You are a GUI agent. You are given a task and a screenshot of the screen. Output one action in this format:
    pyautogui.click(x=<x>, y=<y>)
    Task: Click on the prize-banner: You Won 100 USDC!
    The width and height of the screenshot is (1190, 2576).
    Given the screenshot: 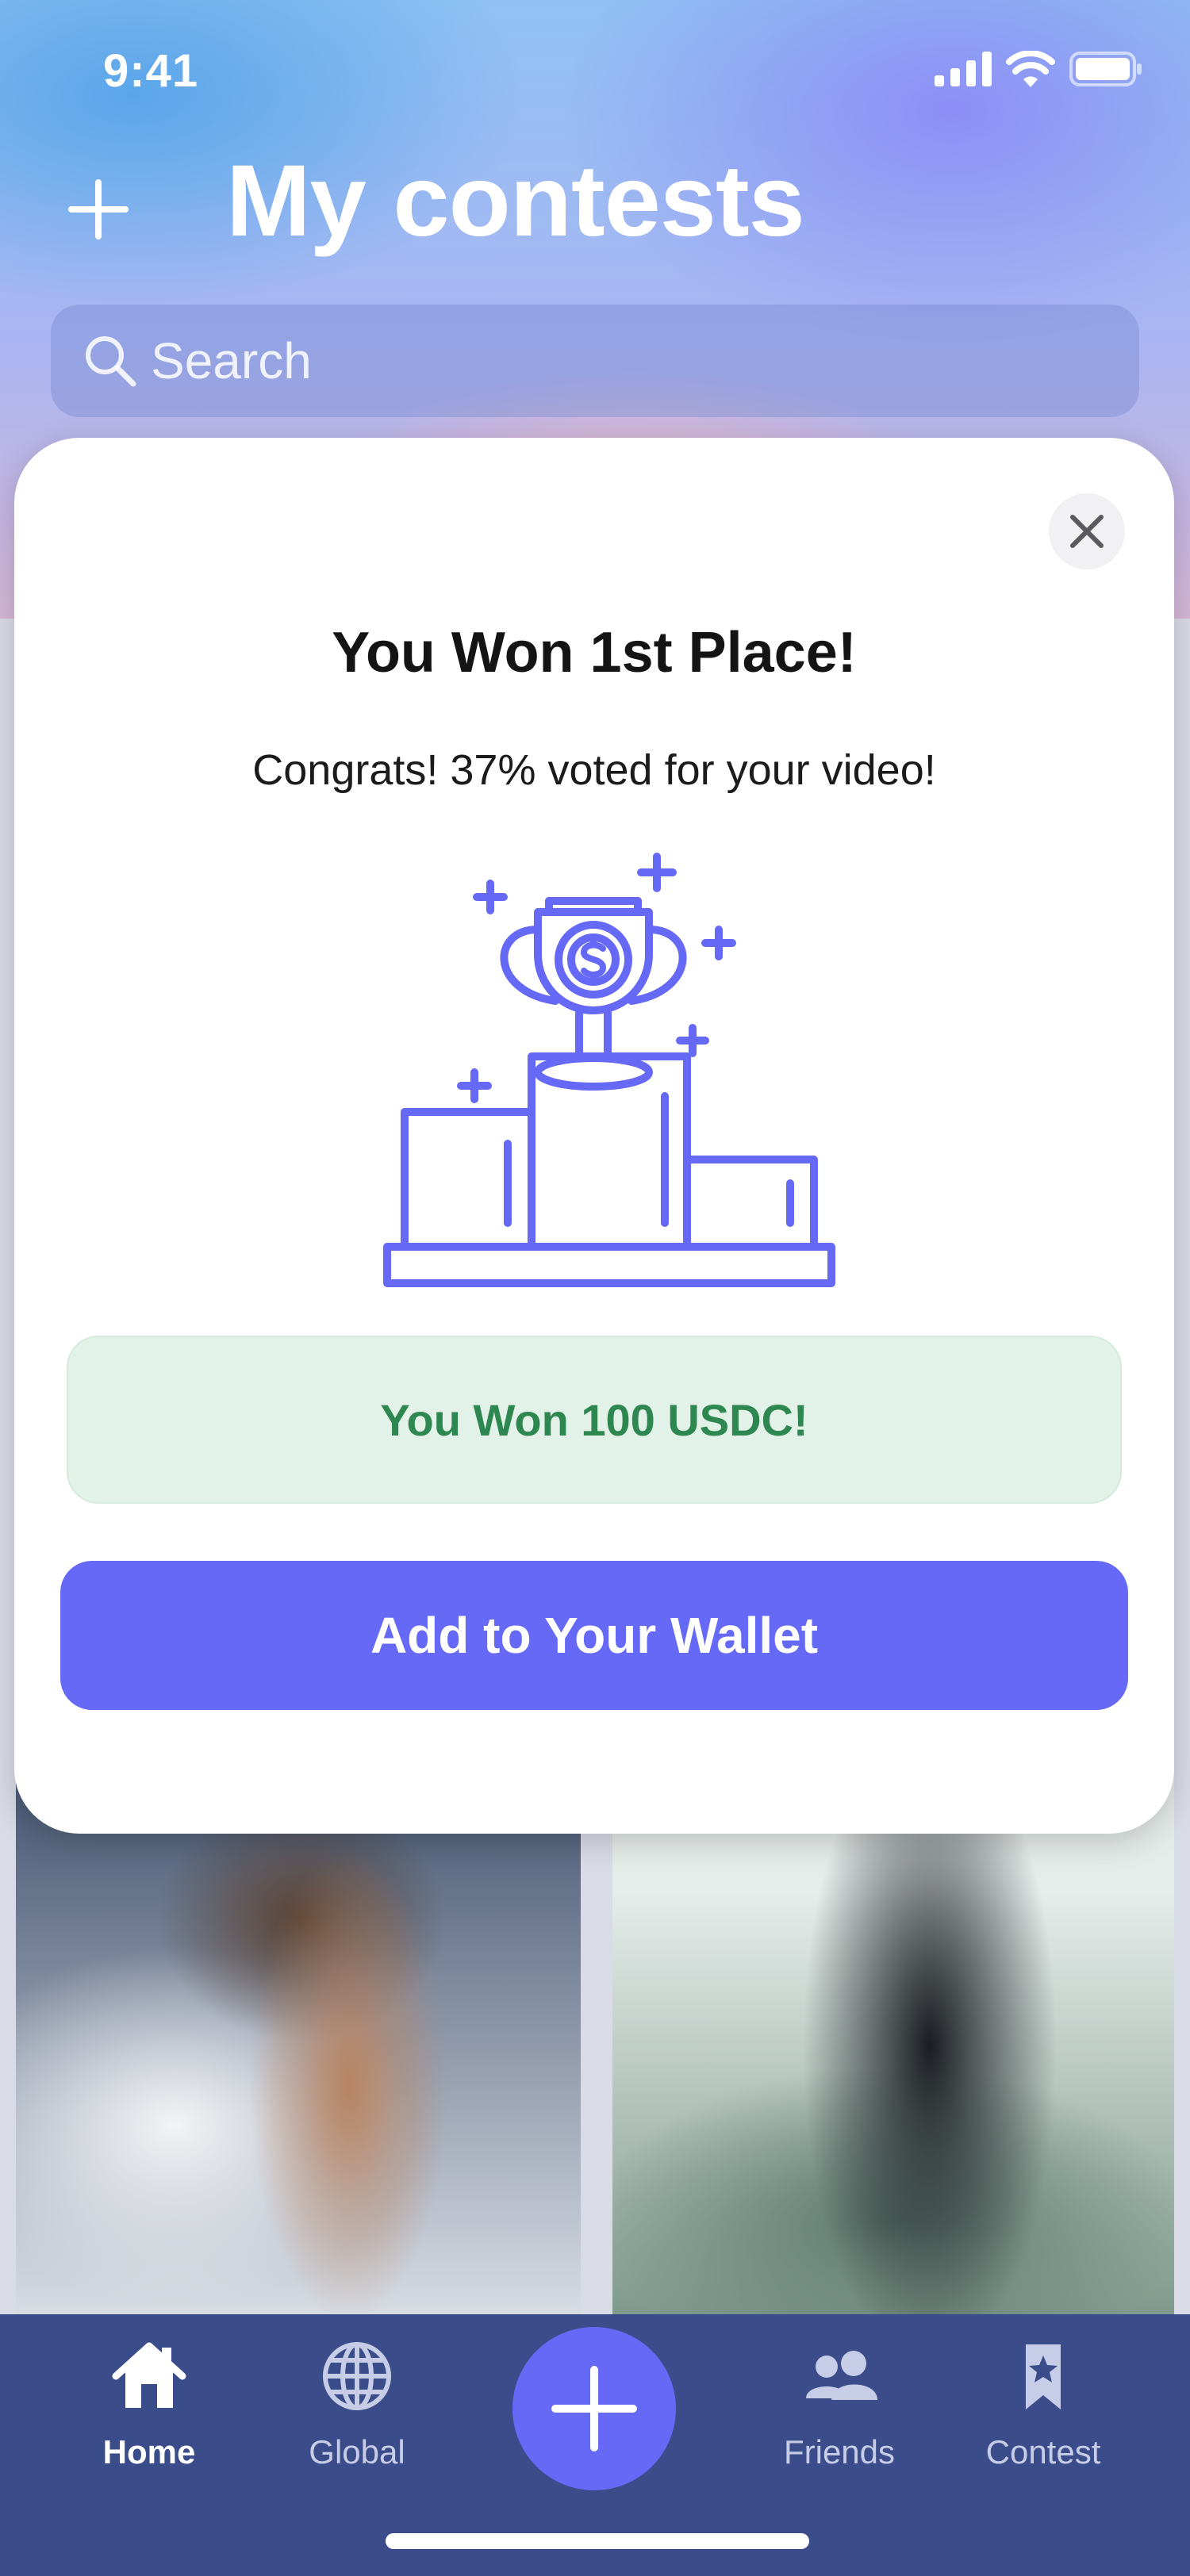 What is the action you would take?
    pyautogui.click(x=594, y=1420)
    